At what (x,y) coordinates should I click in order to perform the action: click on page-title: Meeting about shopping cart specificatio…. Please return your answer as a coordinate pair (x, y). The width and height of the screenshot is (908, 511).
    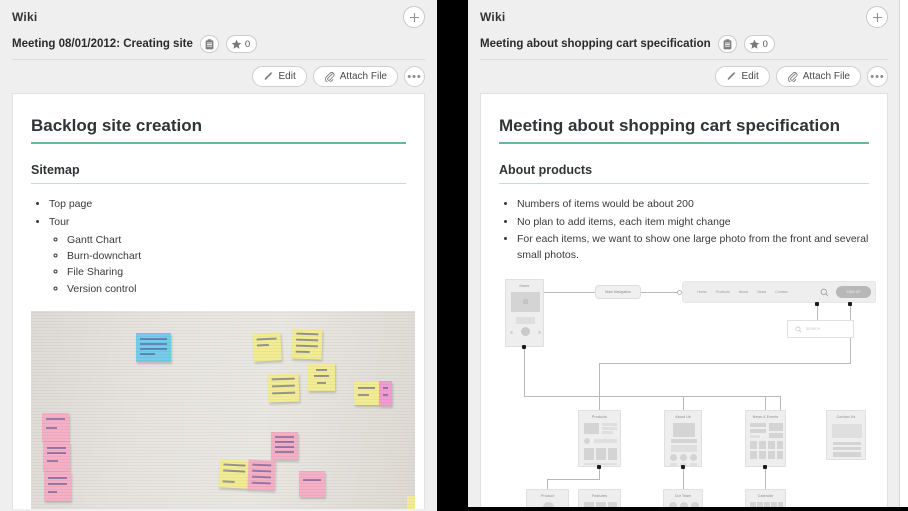
    Looking at the image, I should click on (595, 44).